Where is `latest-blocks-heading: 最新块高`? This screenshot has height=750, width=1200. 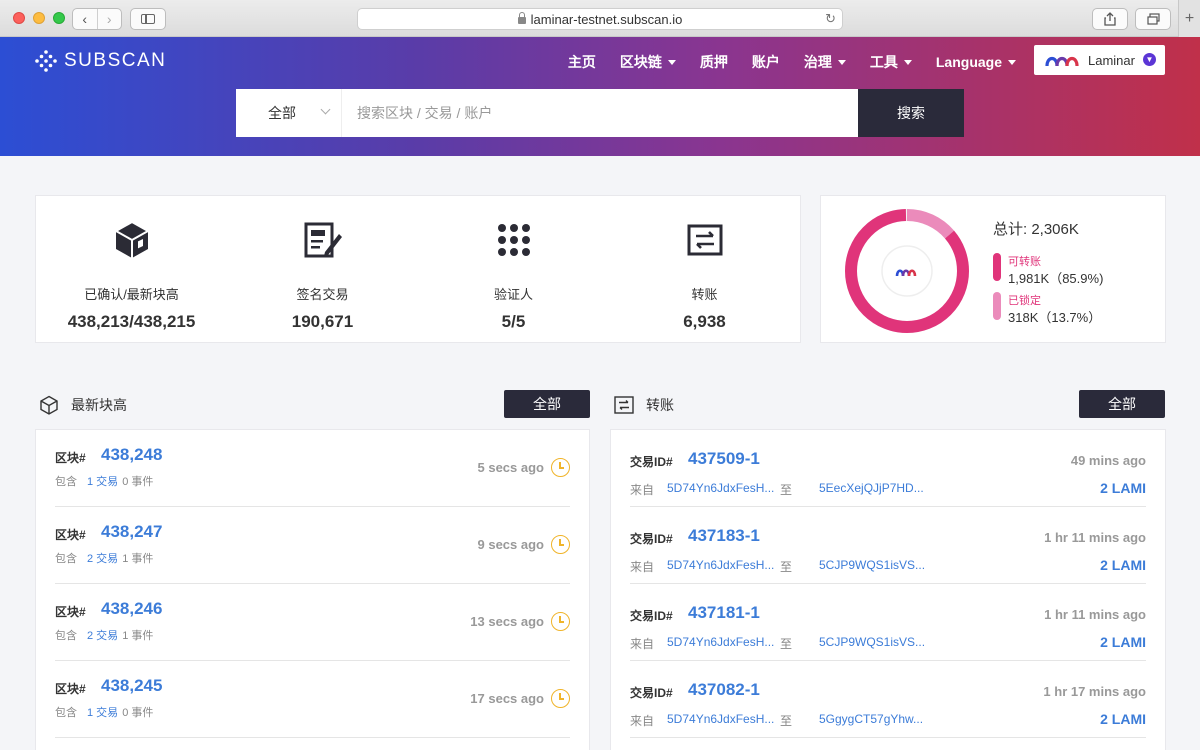
latest-blocks-heading: 最新块高 is located at coordinates (83, 405).